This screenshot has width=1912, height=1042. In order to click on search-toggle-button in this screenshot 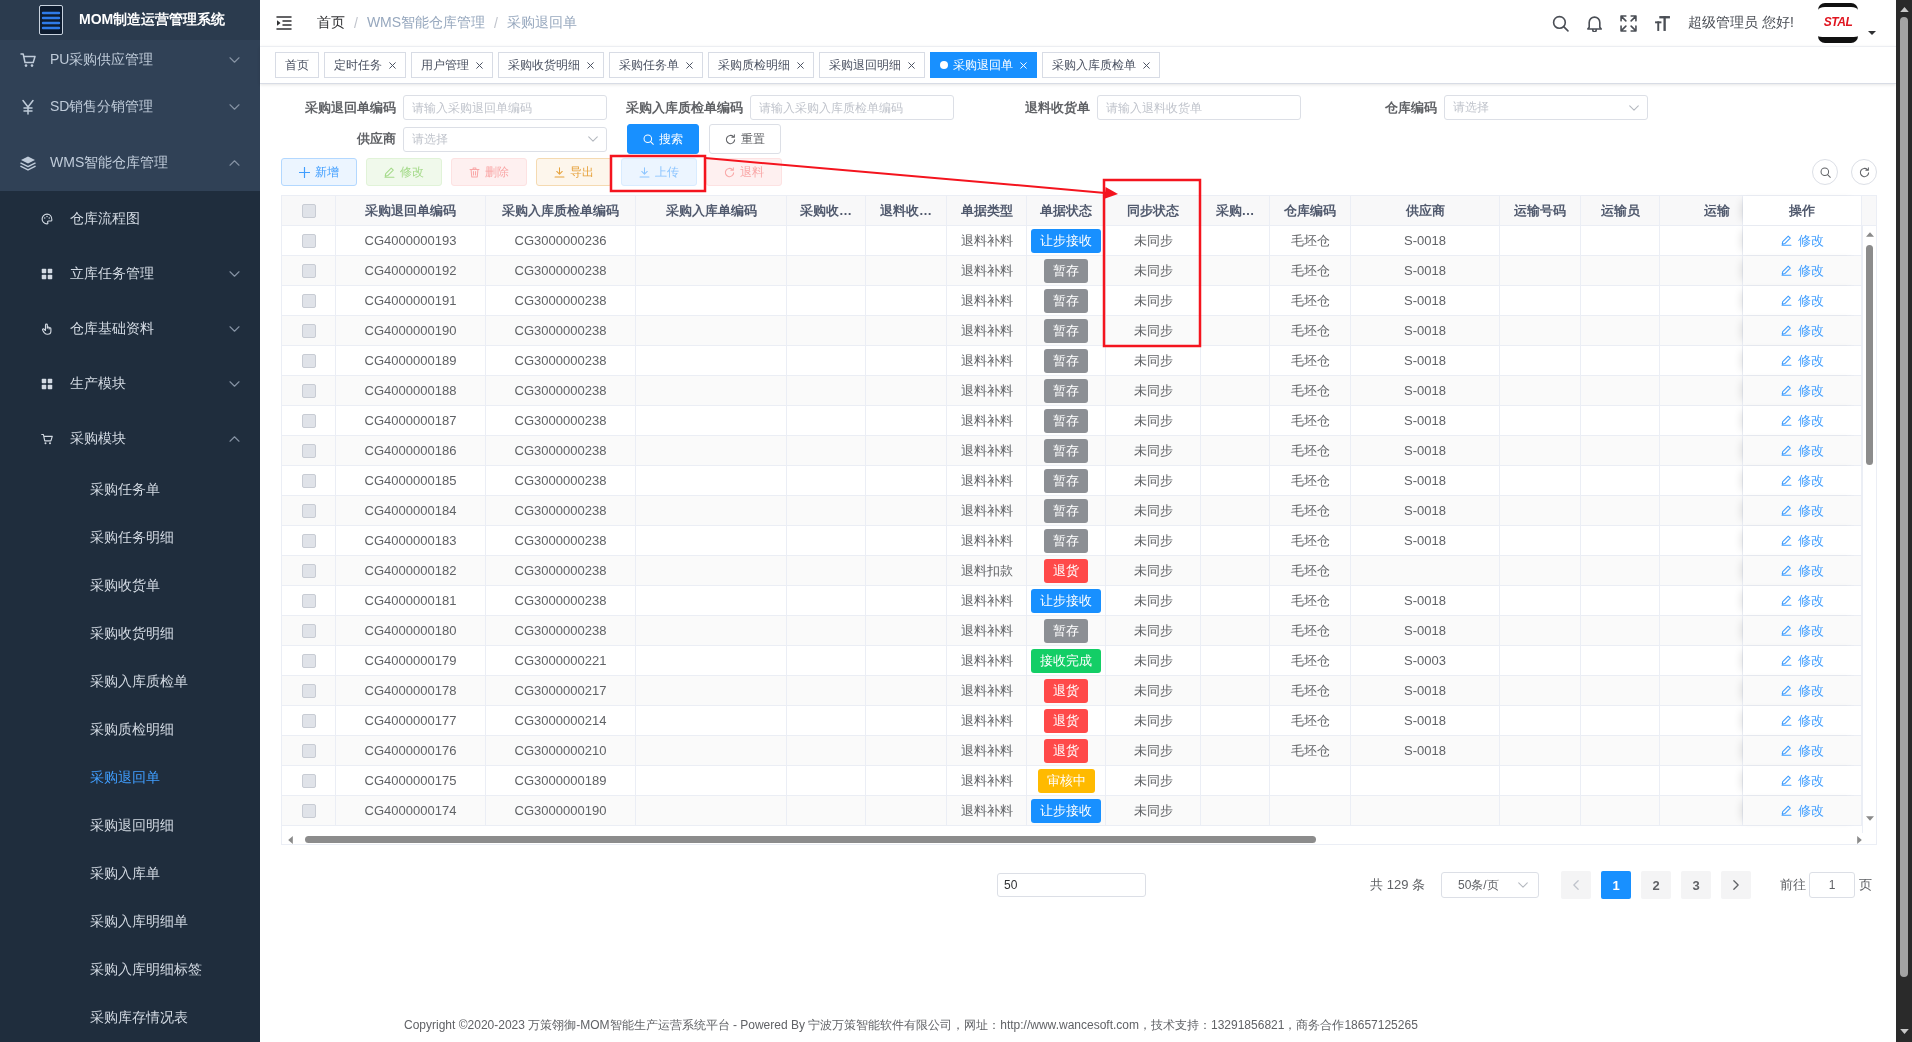, I will do `click(1825, 172)`.